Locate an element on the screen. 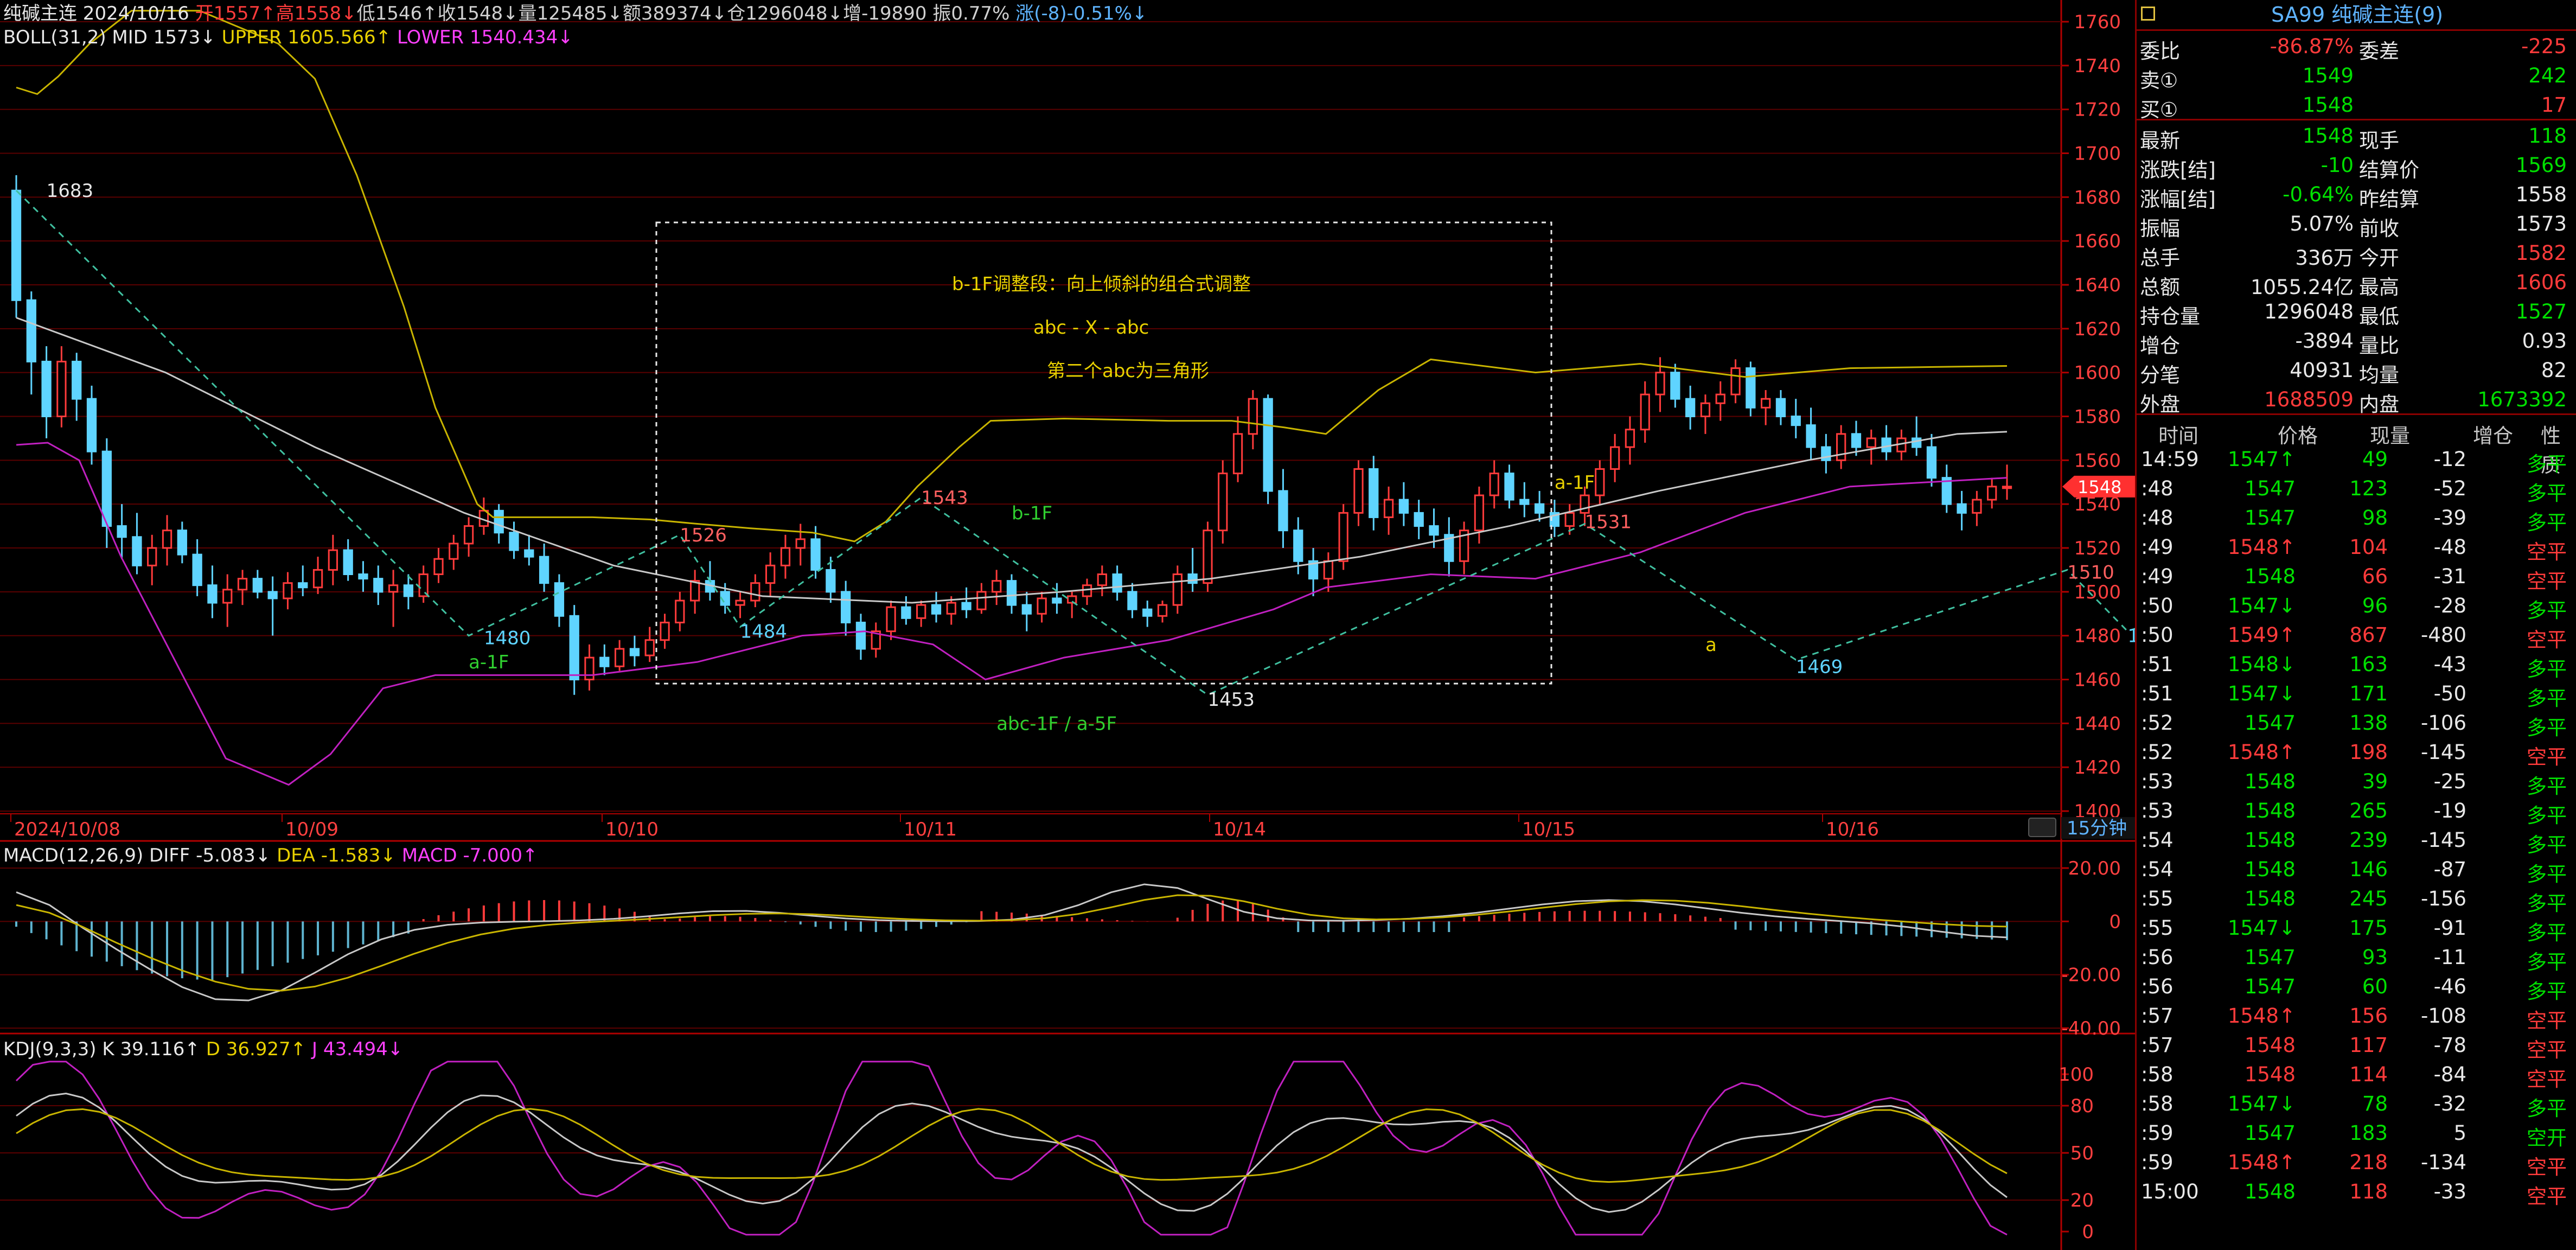 Image resolution: width=2576 pixels, height=1250 pixels. tick-row: :50 1549↑ 867 -480 空平 is located at coordinates (2356, 636).